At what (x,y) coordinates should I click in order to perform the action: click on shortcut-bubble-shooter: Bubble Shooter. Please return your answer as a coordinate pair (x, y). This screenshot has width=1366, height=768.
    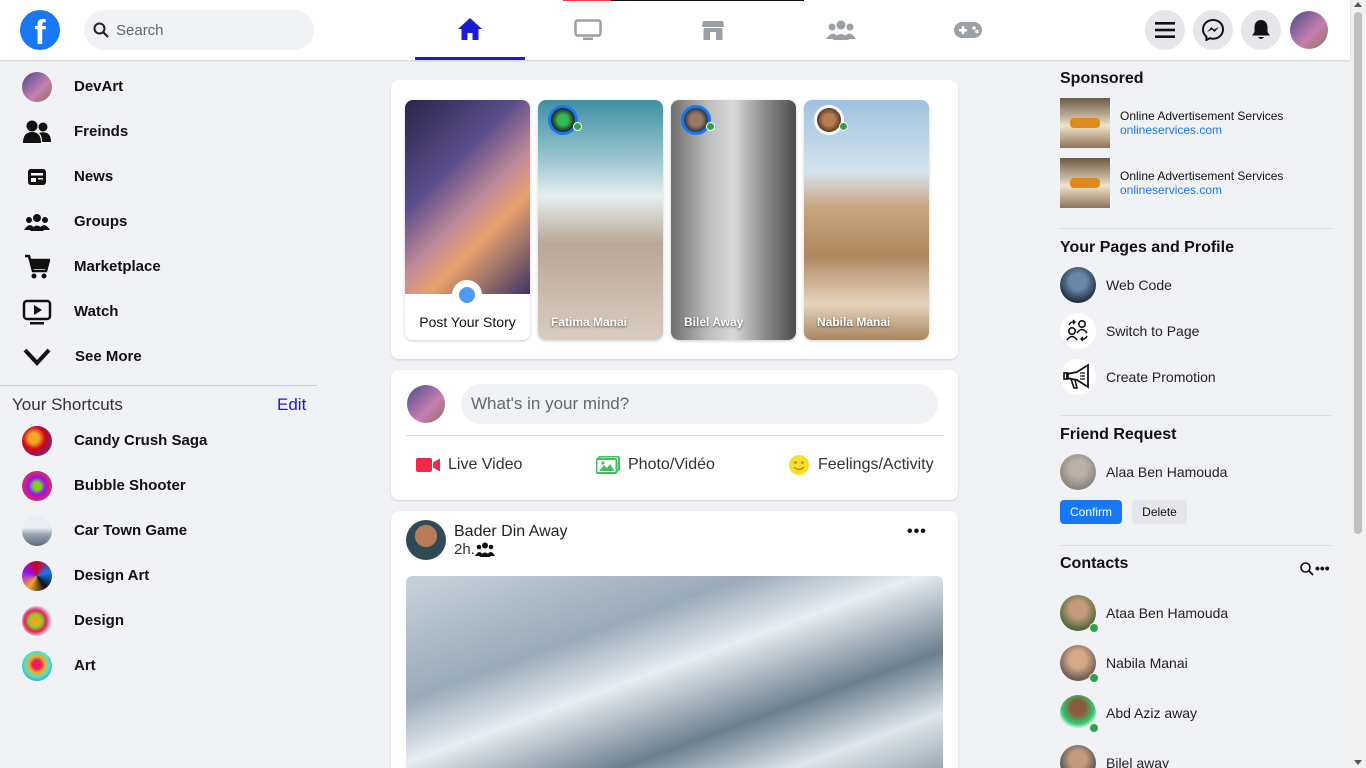
    Looking at the image, I should click on (158, 485).